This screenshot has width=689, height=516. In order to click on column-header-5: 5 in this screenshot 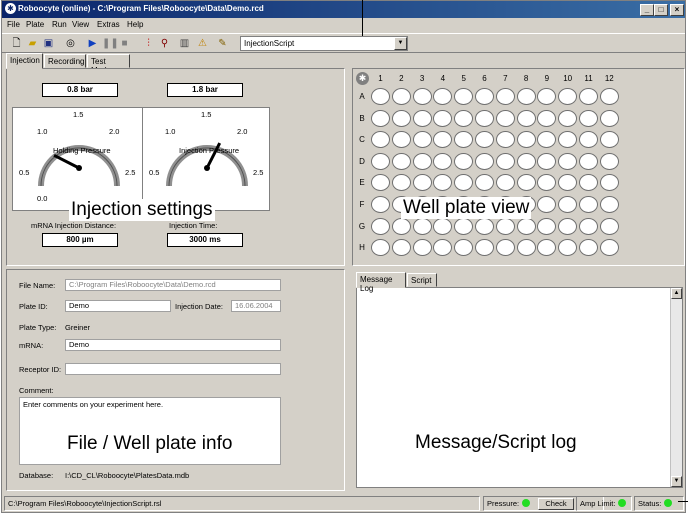, I will do `click(463, 78)`.